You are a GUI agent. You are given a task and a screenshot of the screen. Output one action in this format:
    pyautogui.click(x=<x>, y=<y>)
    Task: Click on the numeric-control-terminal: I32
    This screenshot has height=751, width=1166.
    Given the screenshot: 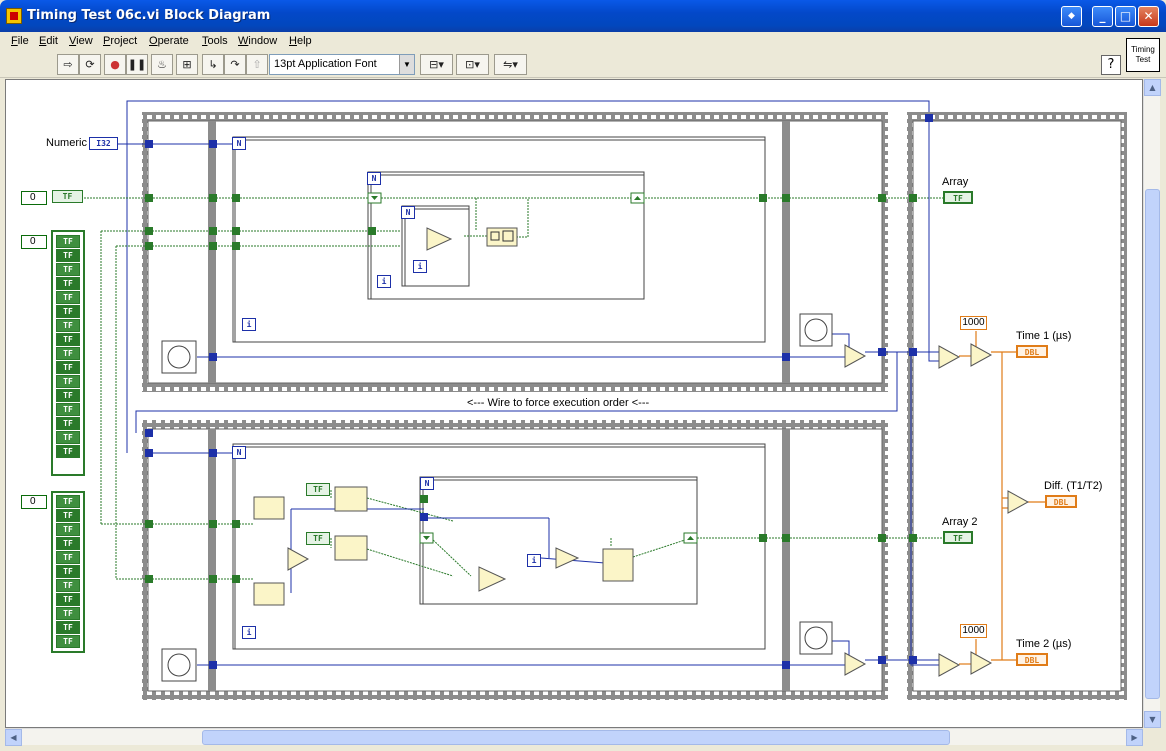 What is the action you would take?
    pyautogui.click(x=103, y=143)
    